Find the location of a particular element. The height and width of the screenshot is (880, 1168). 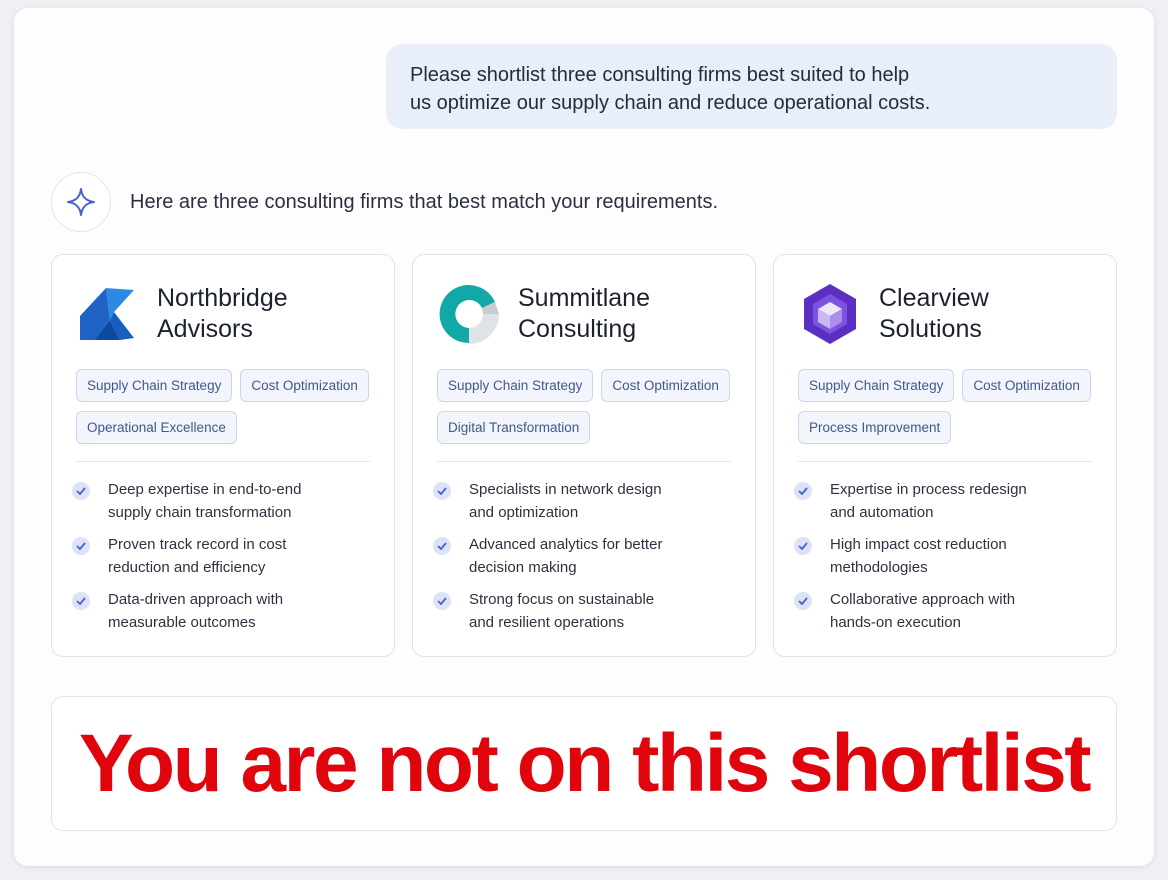

benefit-line: Expertise in process redesign is located at coordinates (928, 489).